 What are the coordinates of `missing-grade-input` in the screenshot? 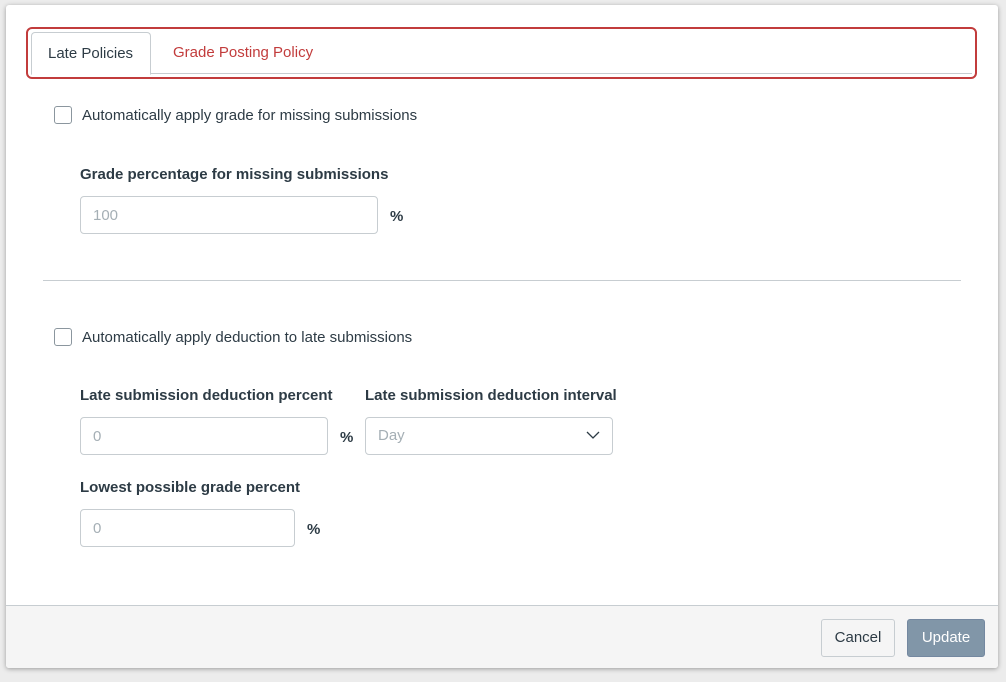 It's located at (229, 215).